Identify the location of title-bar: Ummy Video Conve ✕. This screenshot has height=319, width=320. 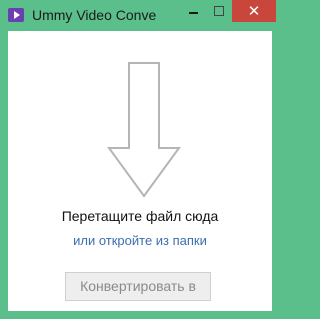
(140, 15).